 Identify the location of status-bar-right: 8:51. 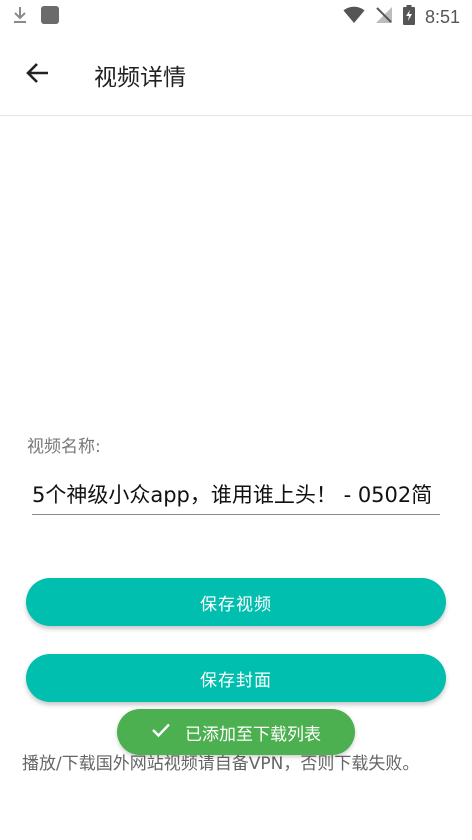
(401, 17).